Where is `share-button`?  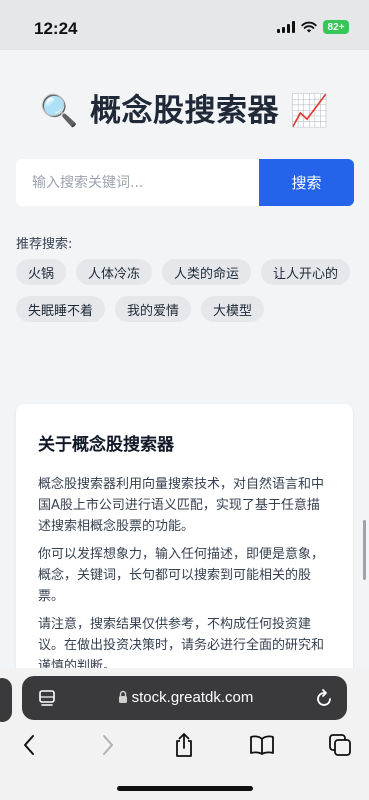
share-button is located at coordinates (184, 745).